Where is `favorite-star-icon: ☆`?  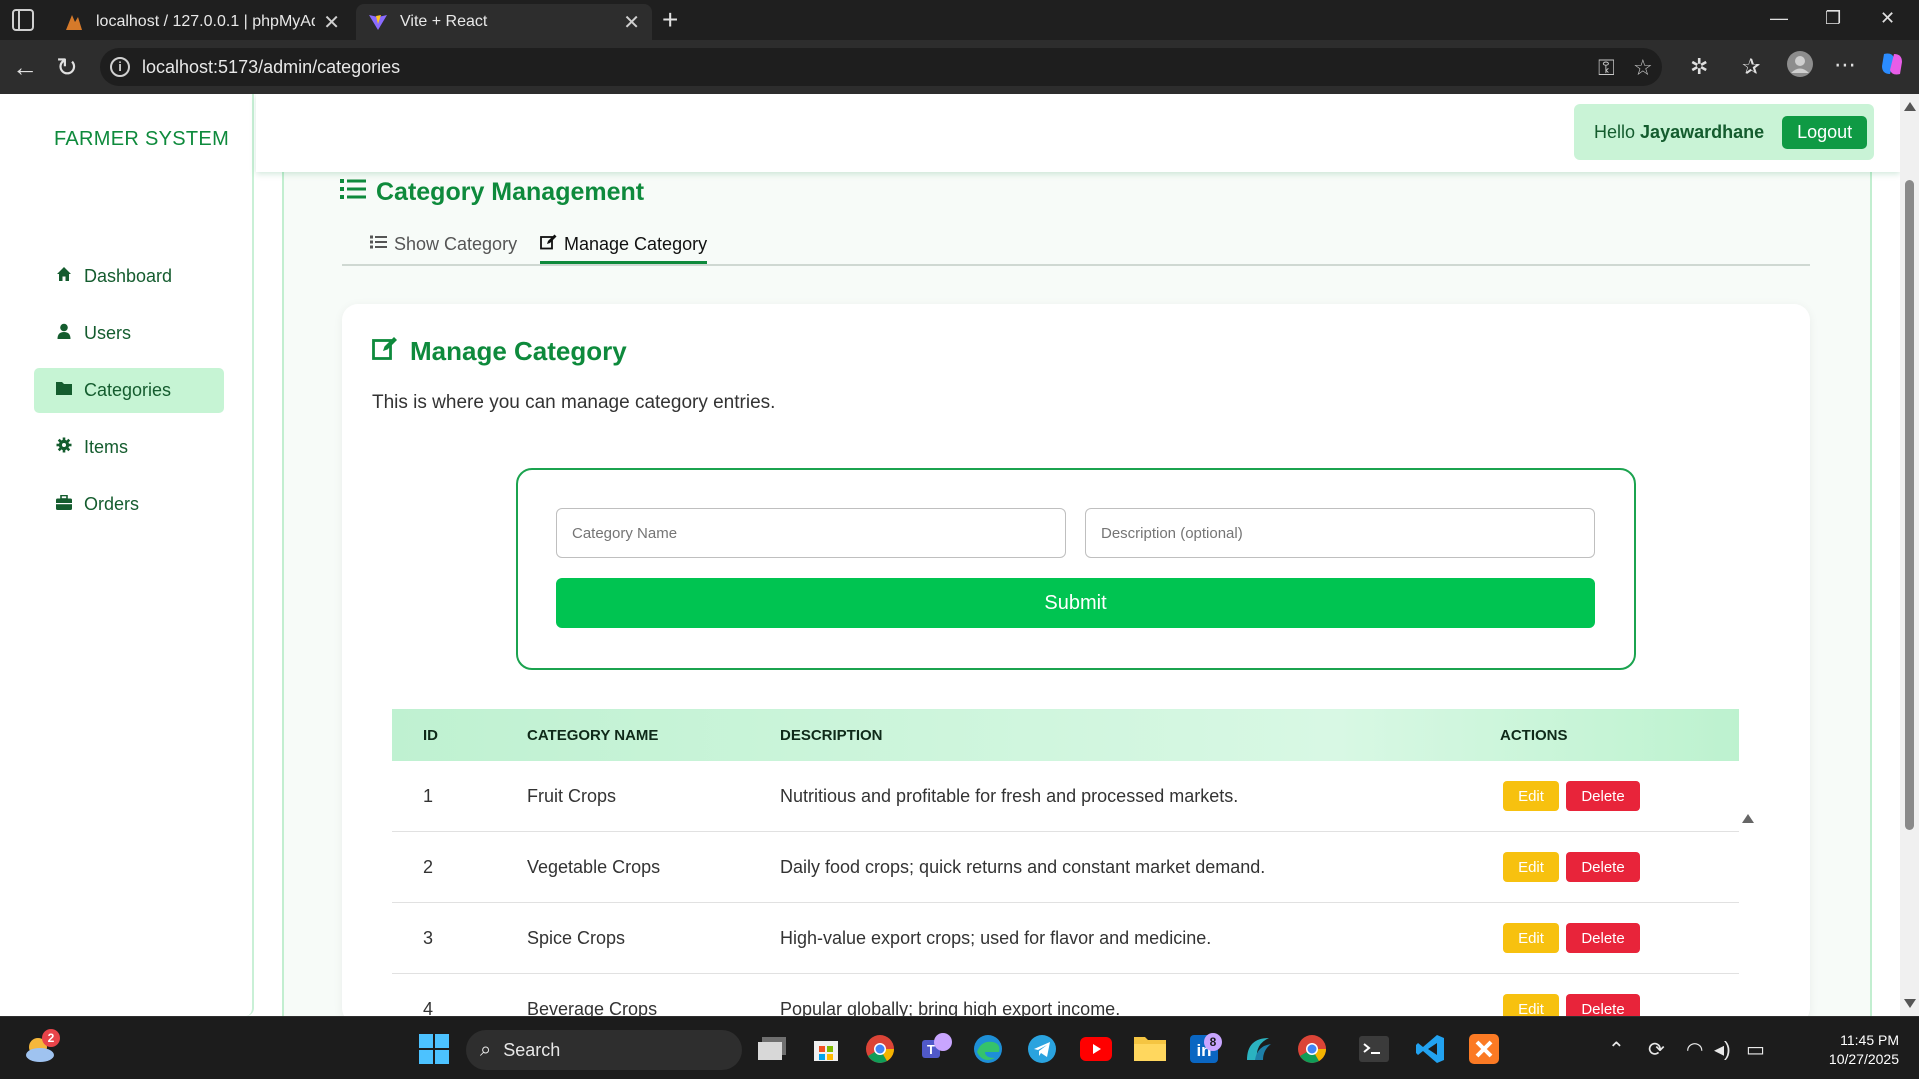 favorite-star-icon: ☆ is located at coordinates (1643, 68).